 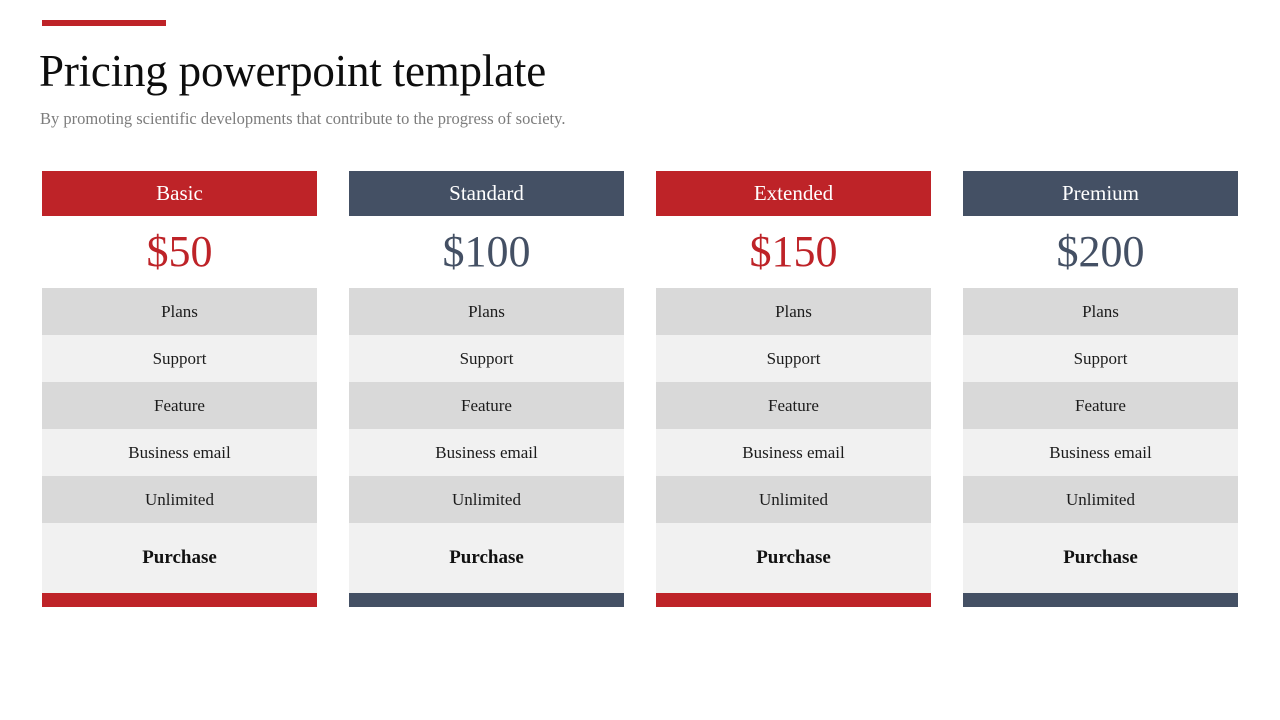 I want to click on plan-price: $50, so click(x=179, y=252).